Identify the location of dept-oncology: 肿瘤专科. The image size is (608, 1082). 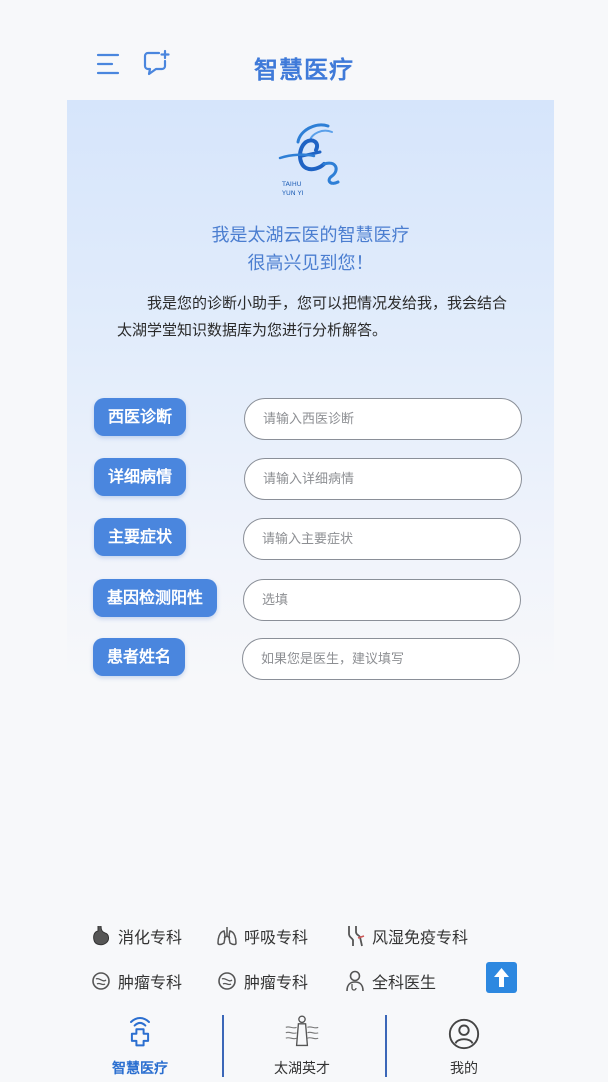
(136, 981).